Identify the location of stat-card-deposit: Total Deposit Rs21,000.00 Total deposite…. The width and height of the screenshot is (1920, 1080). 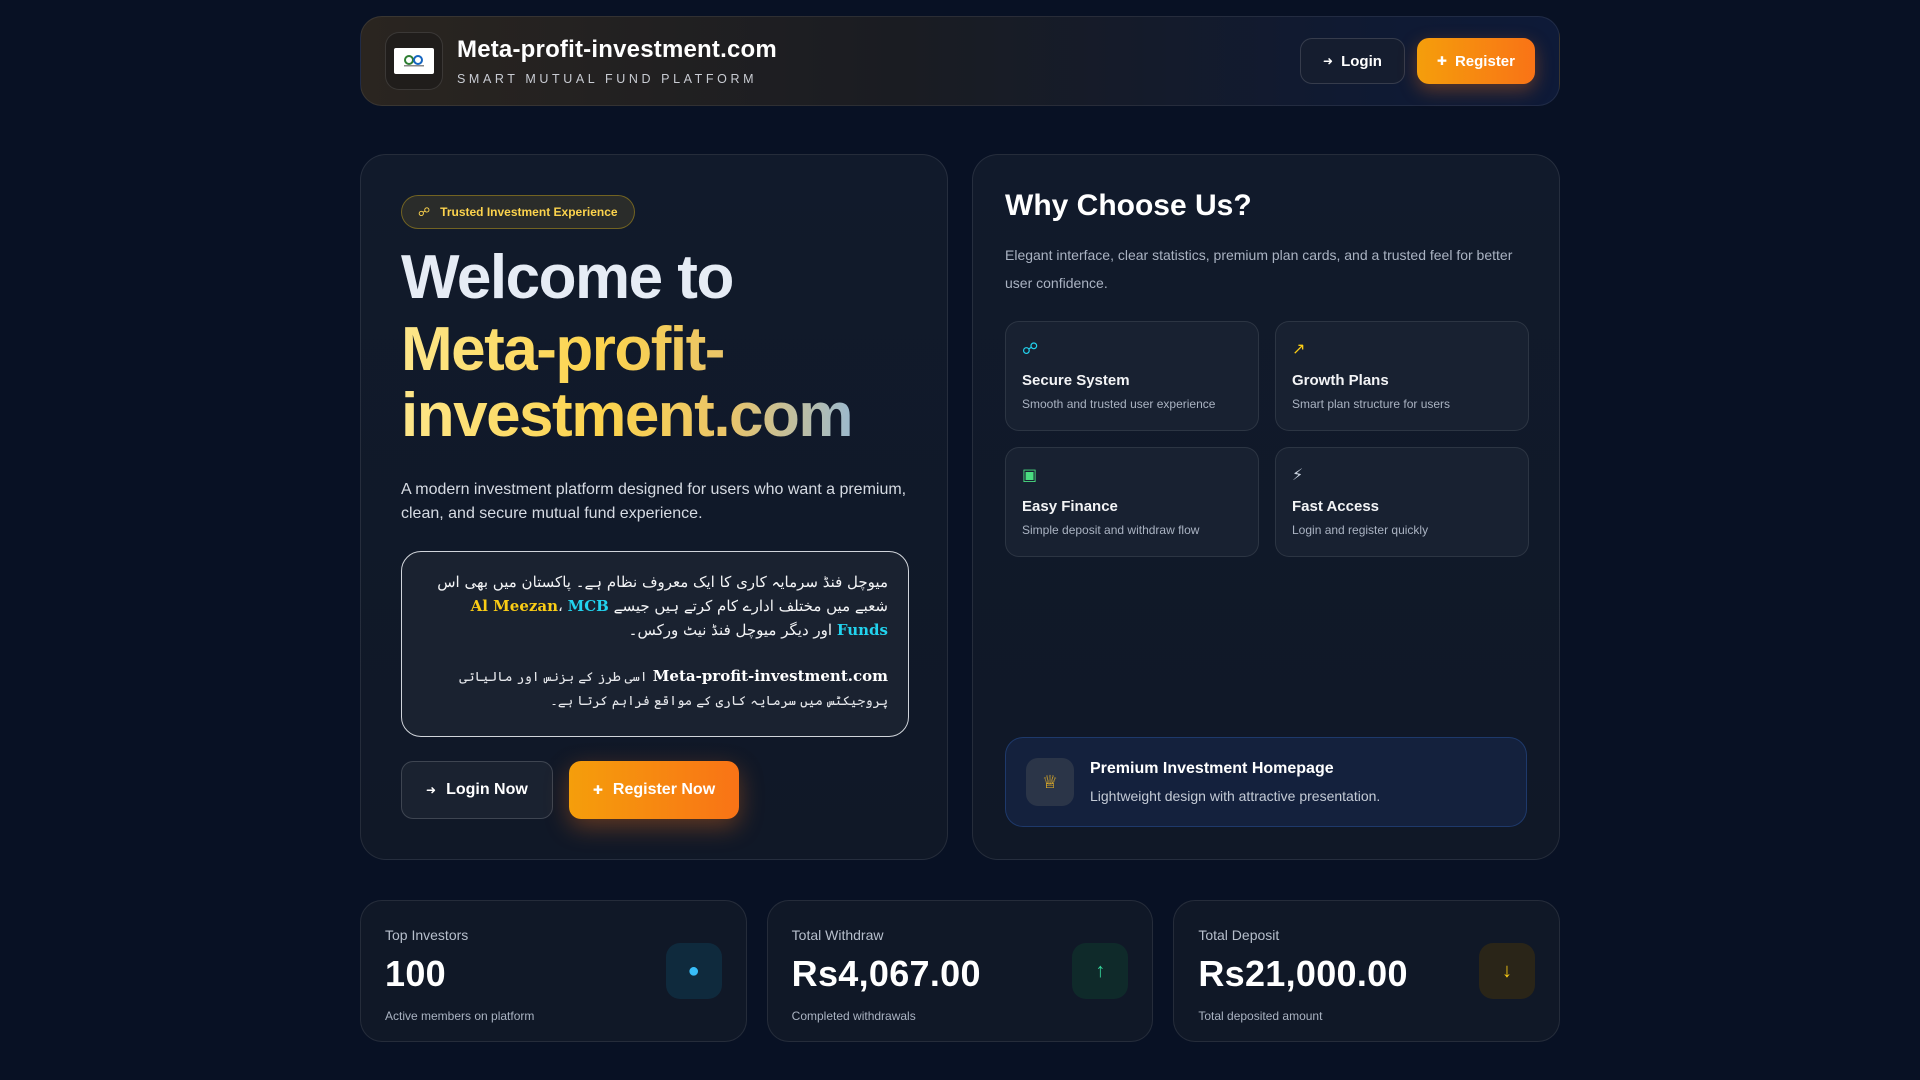
(1367, 971).